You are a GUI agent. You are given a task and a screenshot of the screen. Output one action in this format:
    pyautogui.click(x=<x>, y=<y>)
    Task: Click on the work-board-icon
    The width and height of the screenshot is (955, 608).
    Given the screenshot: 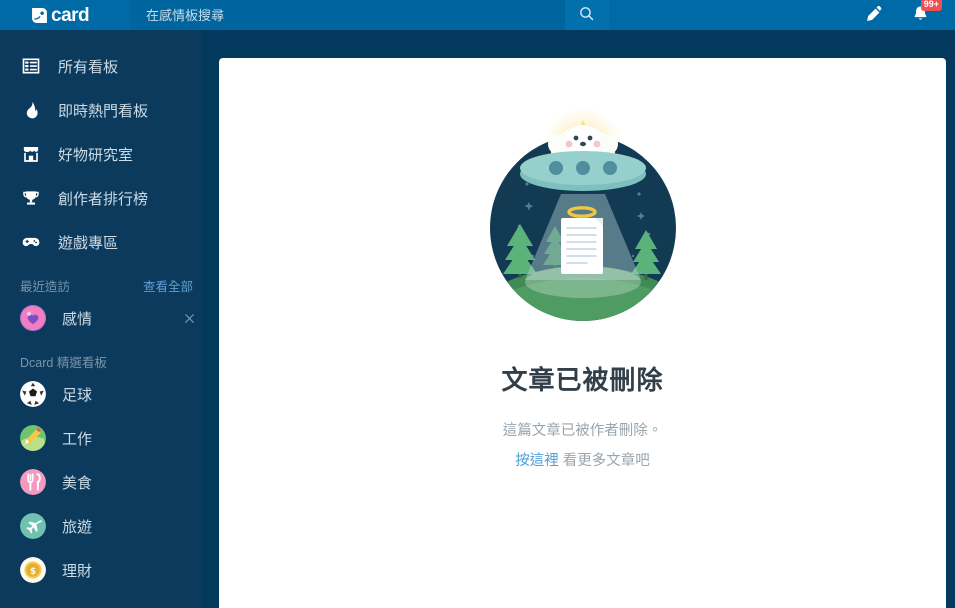 What is the action you would take?
    pyautogui.click(x=33, y=438)
    